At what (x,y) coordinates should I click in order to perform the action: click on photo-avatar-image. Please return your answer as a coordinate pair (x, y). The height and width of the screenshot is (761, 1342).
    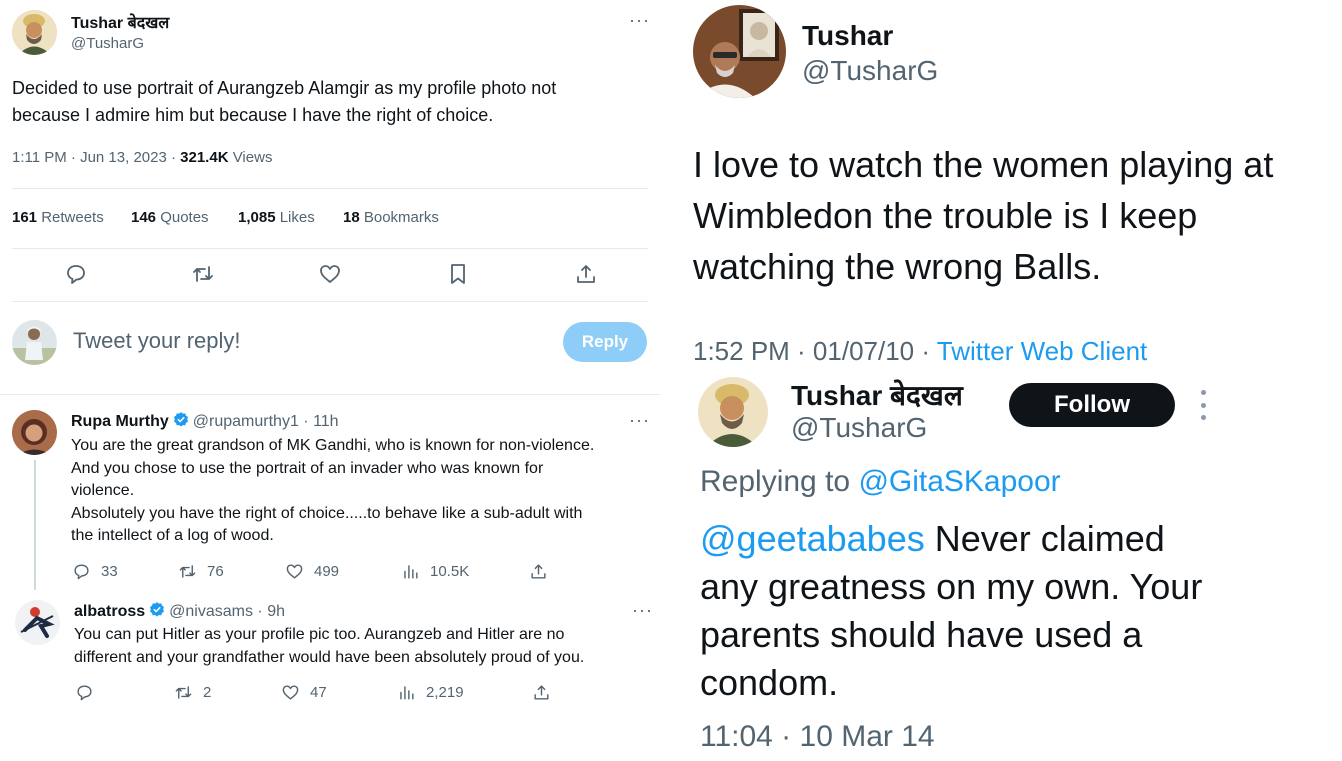
    Looking at the image, I should click on (739, 51).